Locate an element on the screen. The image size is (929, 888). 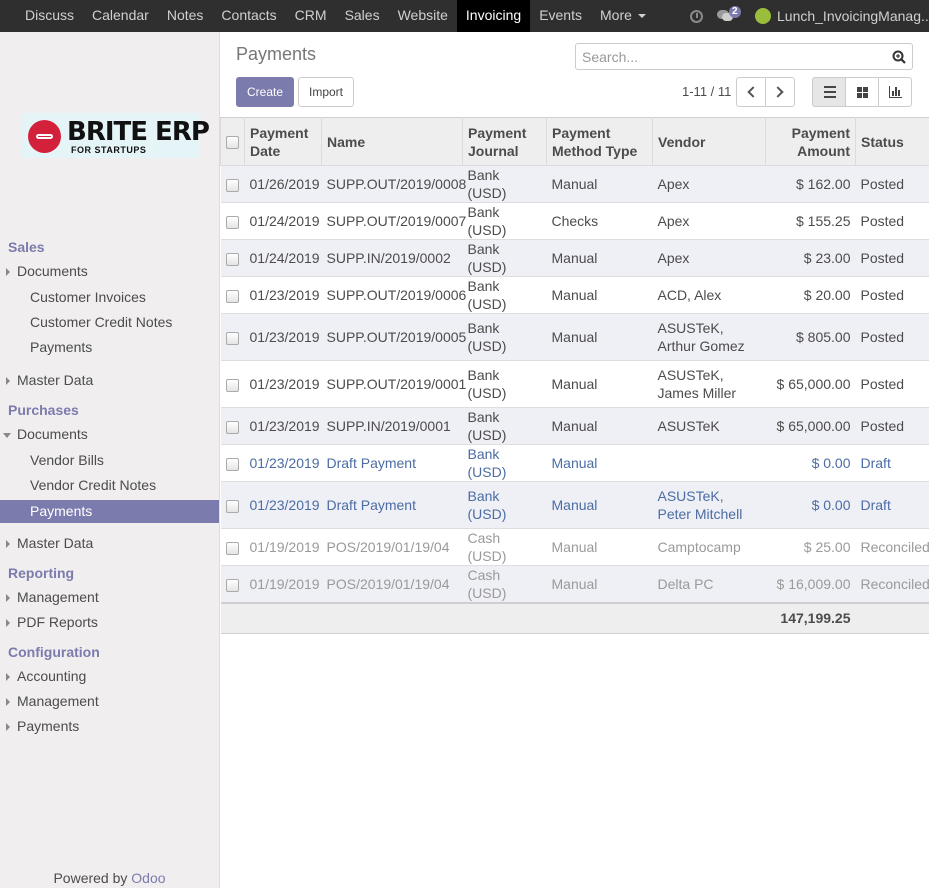
header-payment-method-type: Payment Method Type is located at coordinates (599, 141).